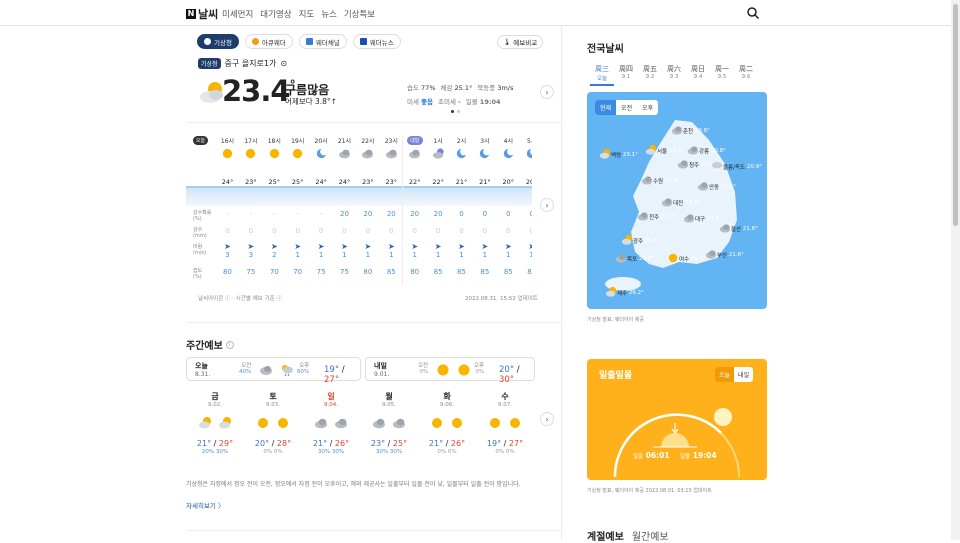  I want to click on hour-label: 20시, so click(321, 141).